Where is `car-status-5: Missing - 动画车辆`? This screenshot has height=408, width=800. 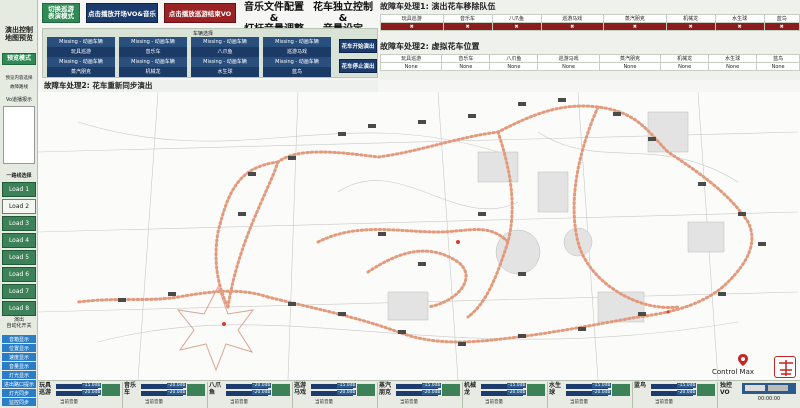
car-status-5: Missing - 动画车辆 is located at coordinates (81, 62).